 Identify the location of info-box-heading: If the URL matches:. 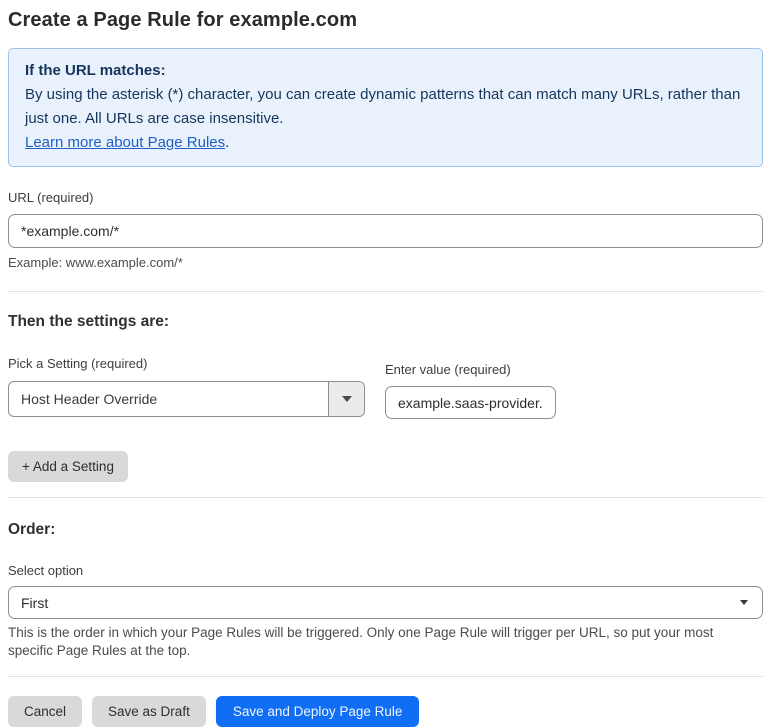
(95, 70).